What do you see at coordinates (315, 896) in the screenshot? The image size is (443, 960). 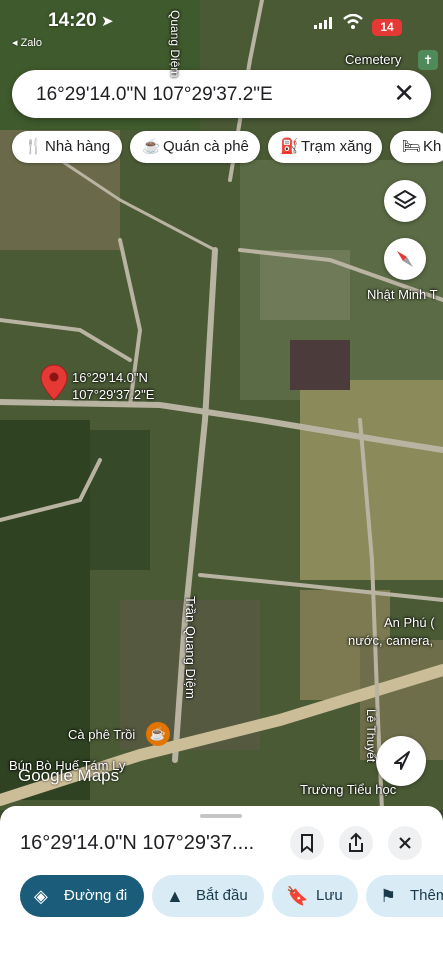 I see `save-button: 🔖 Lưu` at bounding box center [315, 896].